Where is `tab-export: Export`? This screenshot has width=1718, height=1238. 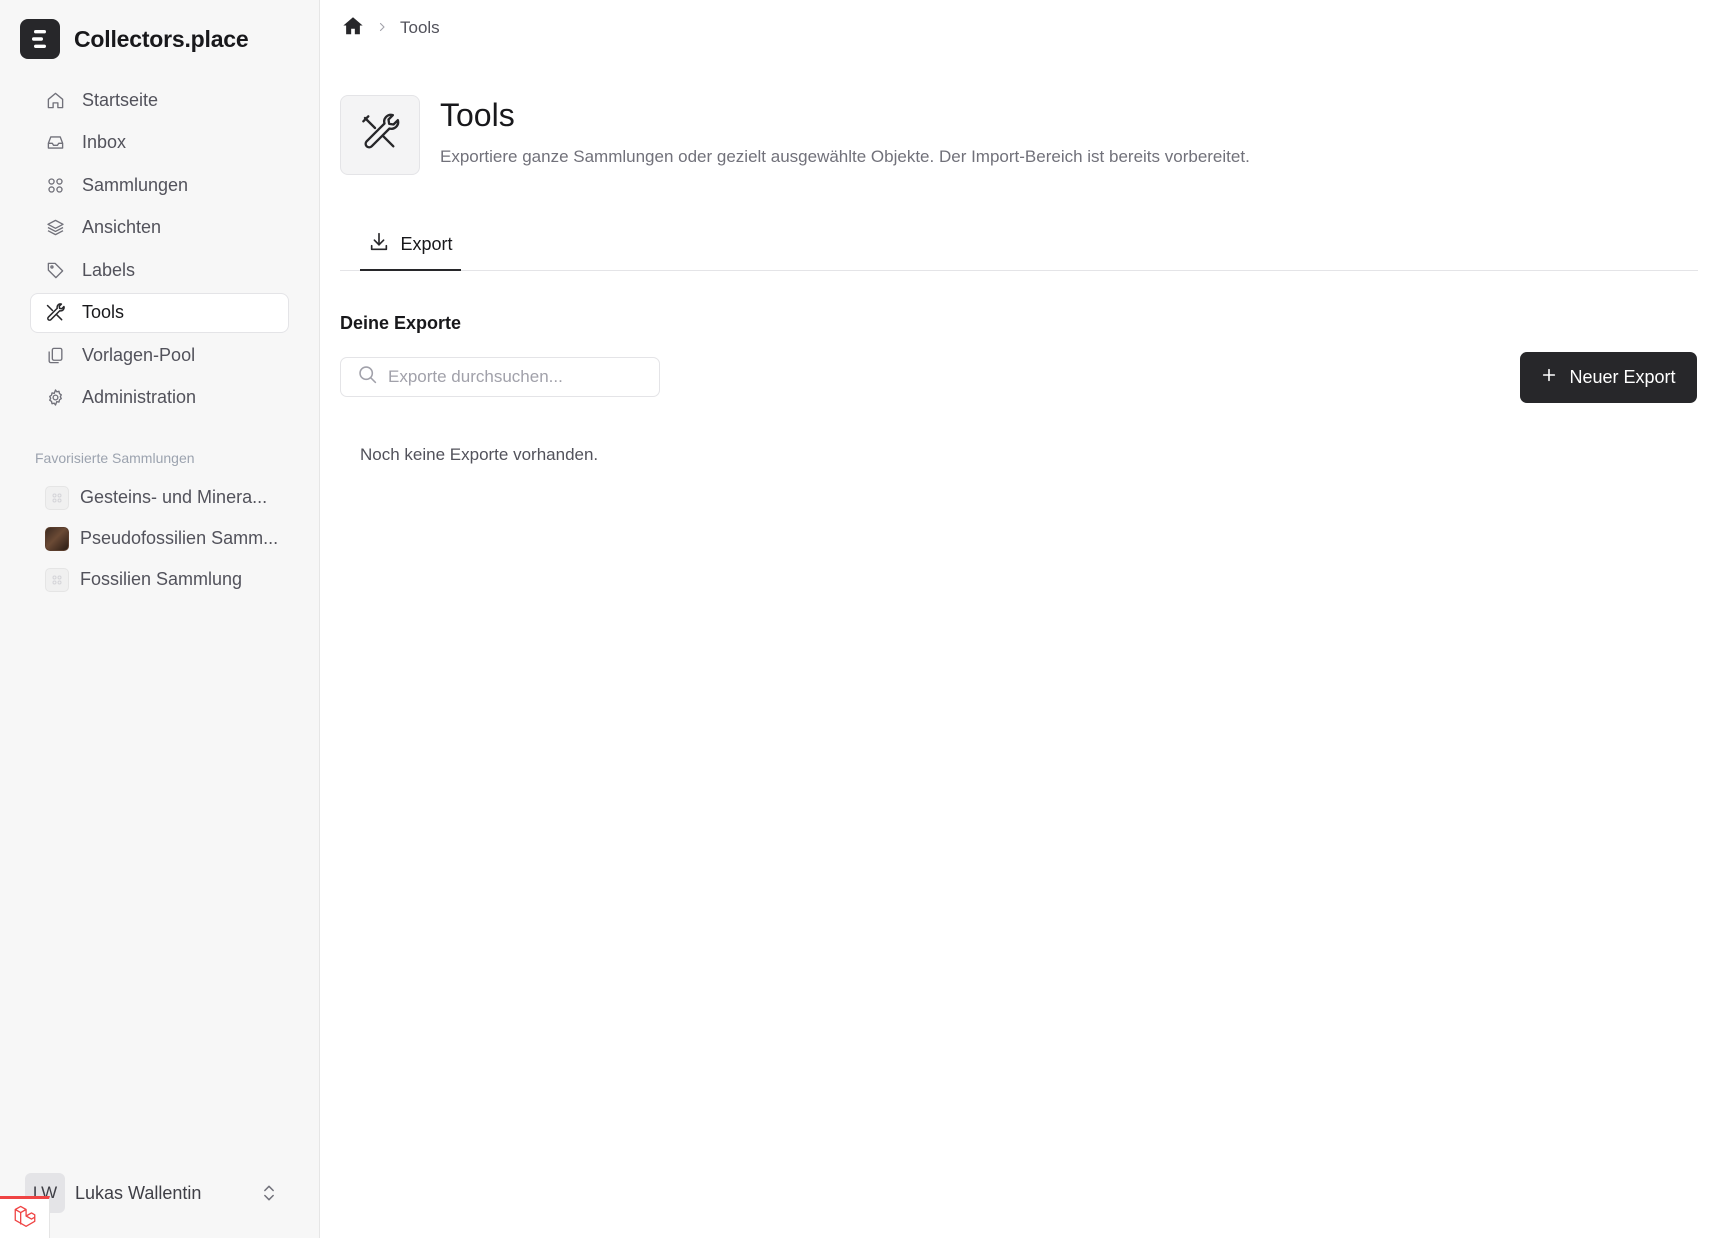 tab-export: Export is located at coordinates (410, 245).